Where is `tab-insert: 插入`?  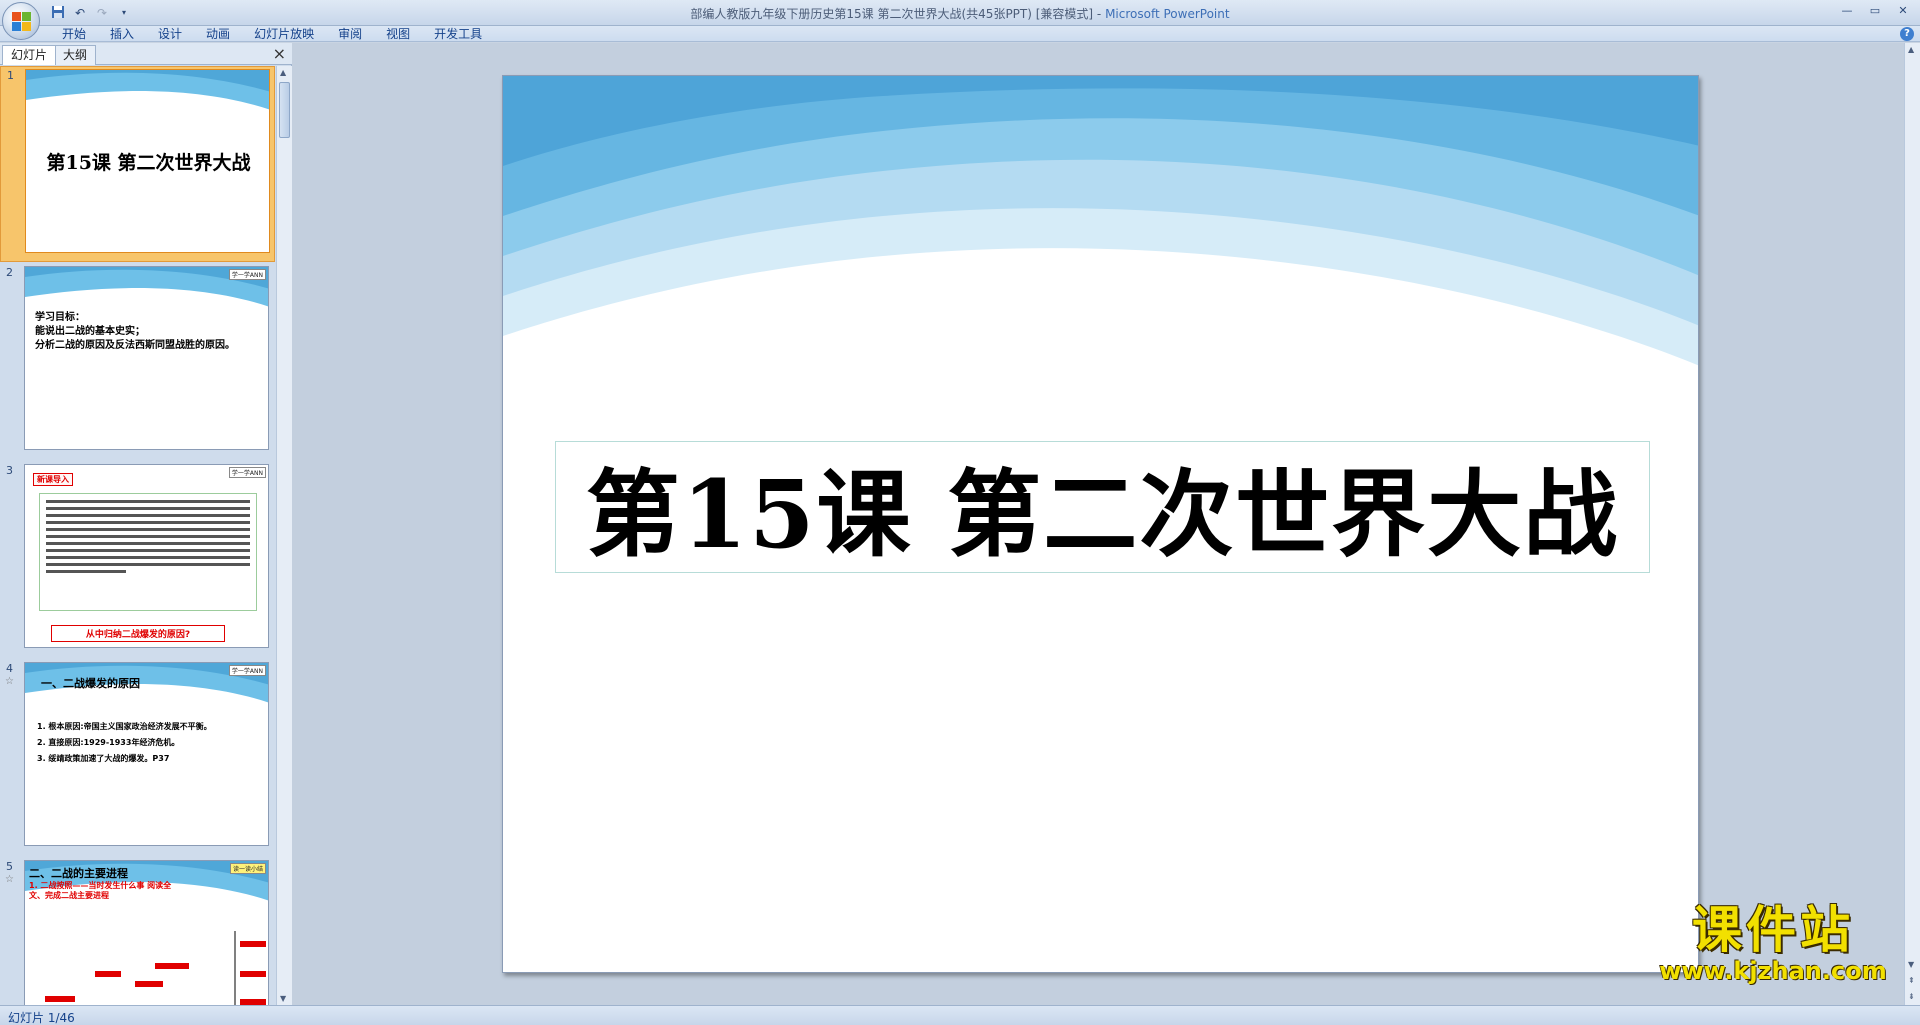
tab-insert: 插入 is located at coordinates (122, 34).